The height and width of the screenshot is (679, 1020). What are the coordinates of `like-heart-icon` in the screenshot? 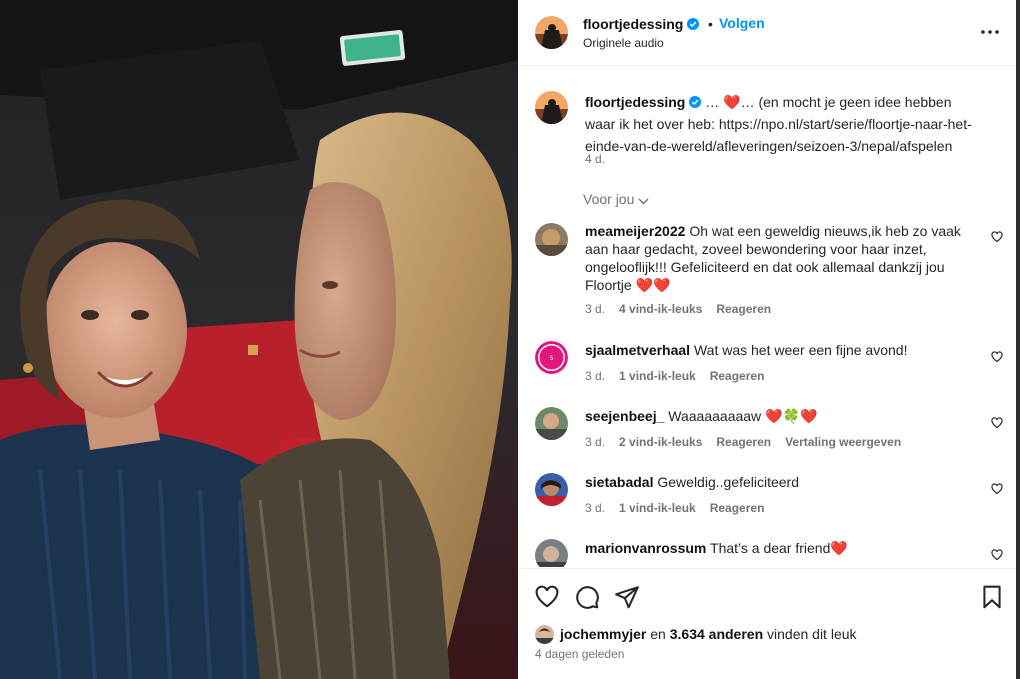 It's located at (547, 597).